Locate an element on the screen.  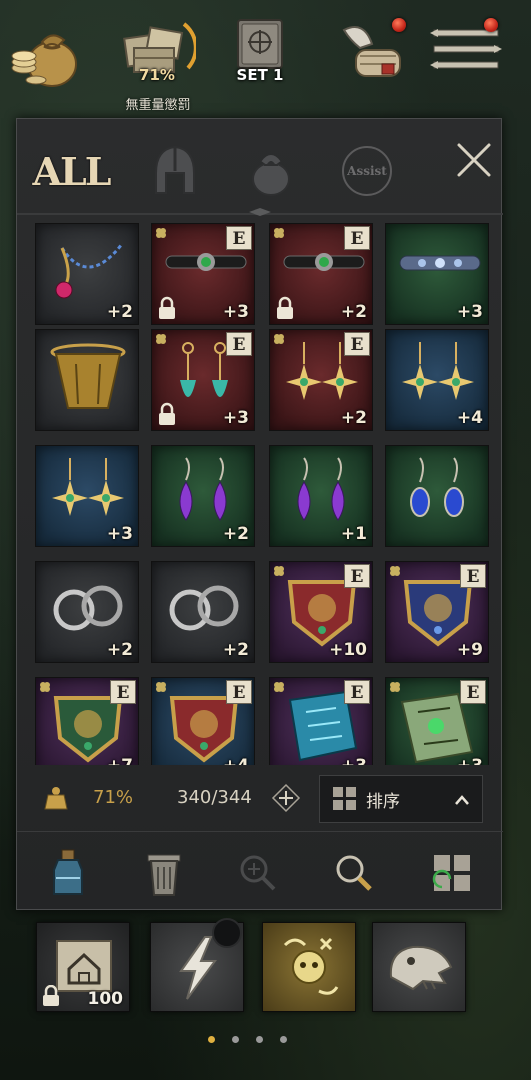
inventory-tabs: ALL Assist is located at coordinates (260, 169).